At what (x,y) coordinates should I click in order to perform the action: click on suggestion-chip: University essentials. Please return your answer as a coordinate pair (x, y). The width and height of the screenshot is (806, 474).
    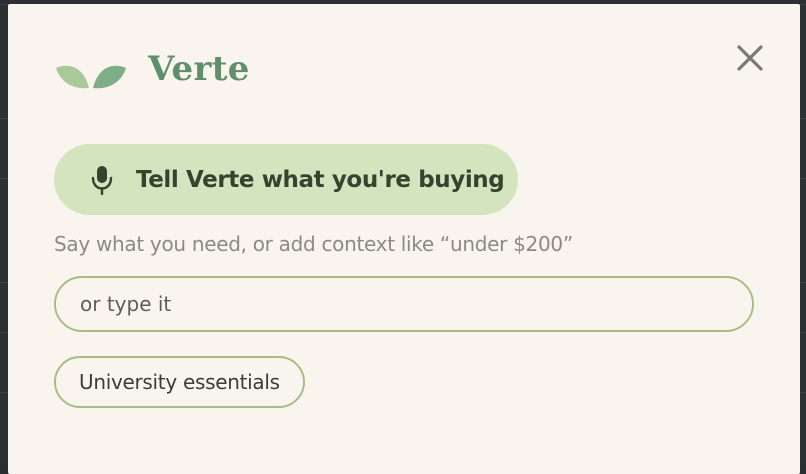
    Looking at the image, I should click on (179, 382).